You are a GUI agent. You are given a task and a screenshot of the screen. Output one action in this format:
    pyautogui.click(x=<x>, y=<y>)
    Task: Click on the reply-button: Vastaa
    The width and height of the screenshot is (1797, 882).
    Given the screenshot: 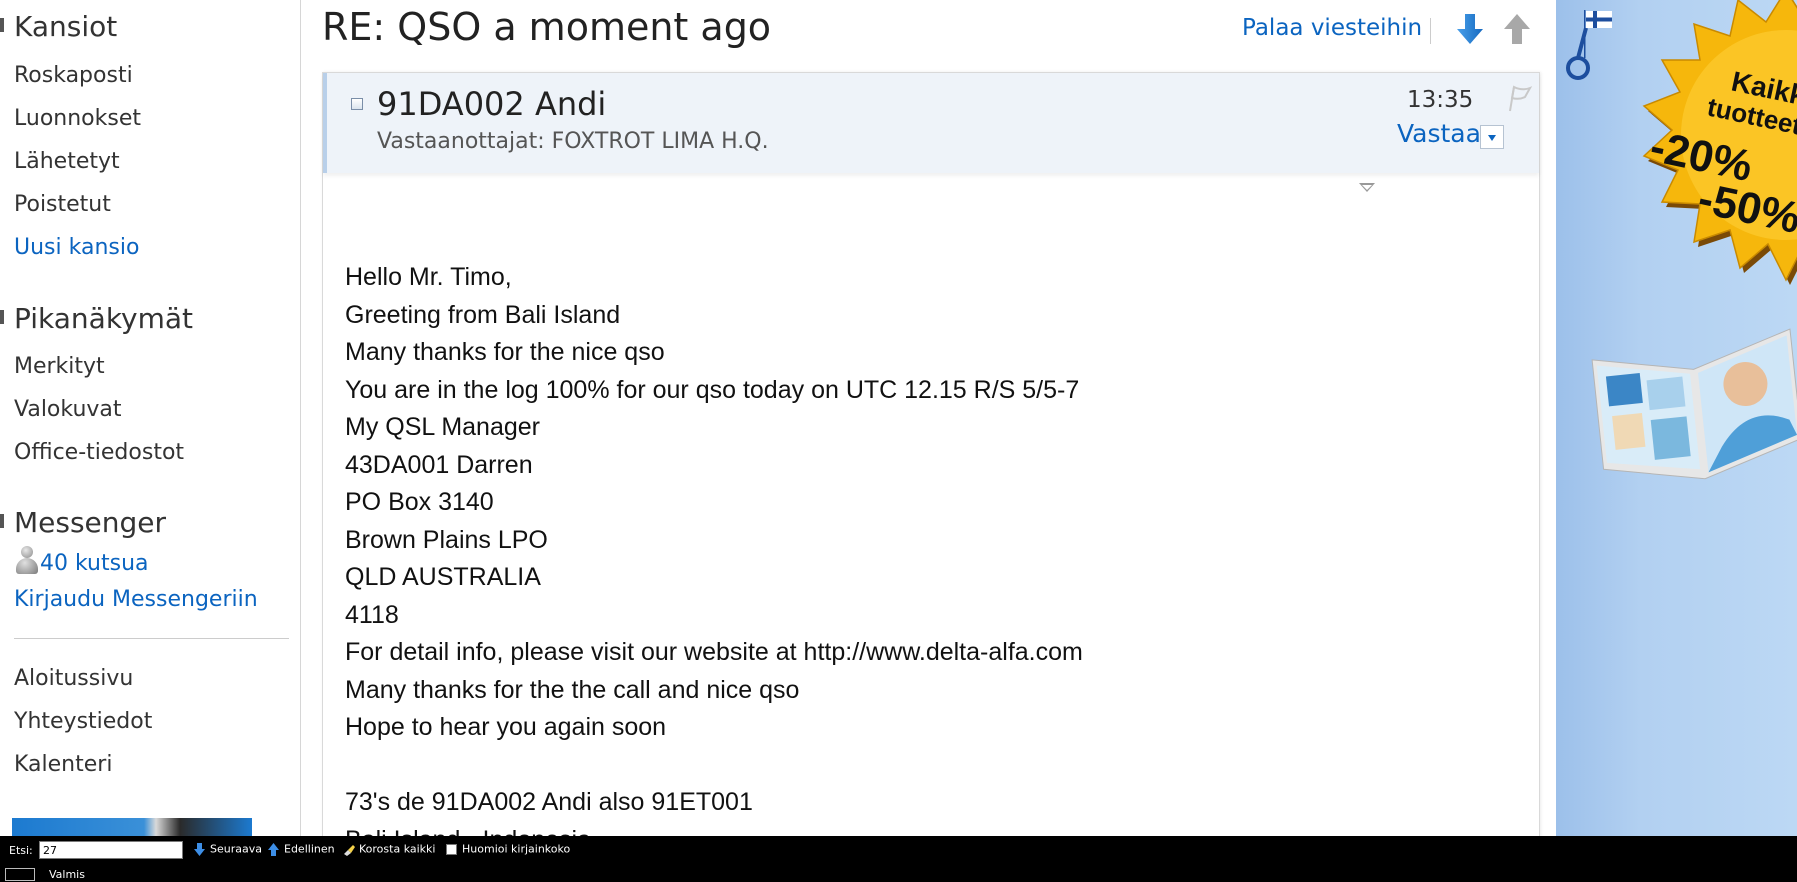 What is the action you would take?
    pyautogui.click(x=1439, y=133)
    